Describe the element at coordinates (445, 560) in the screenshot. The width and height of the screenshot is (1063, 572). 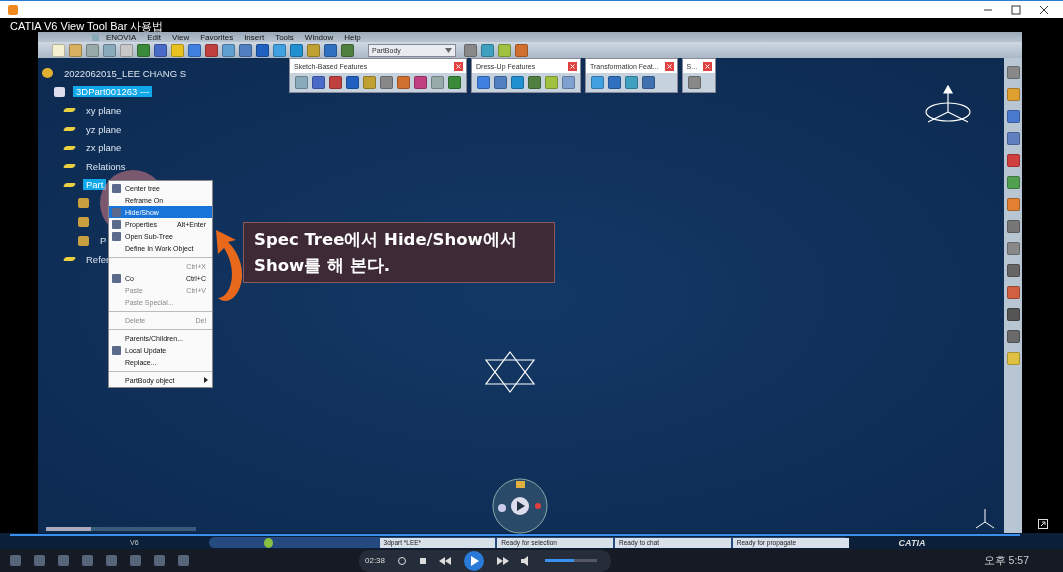
I see `previous-icon` at that location.